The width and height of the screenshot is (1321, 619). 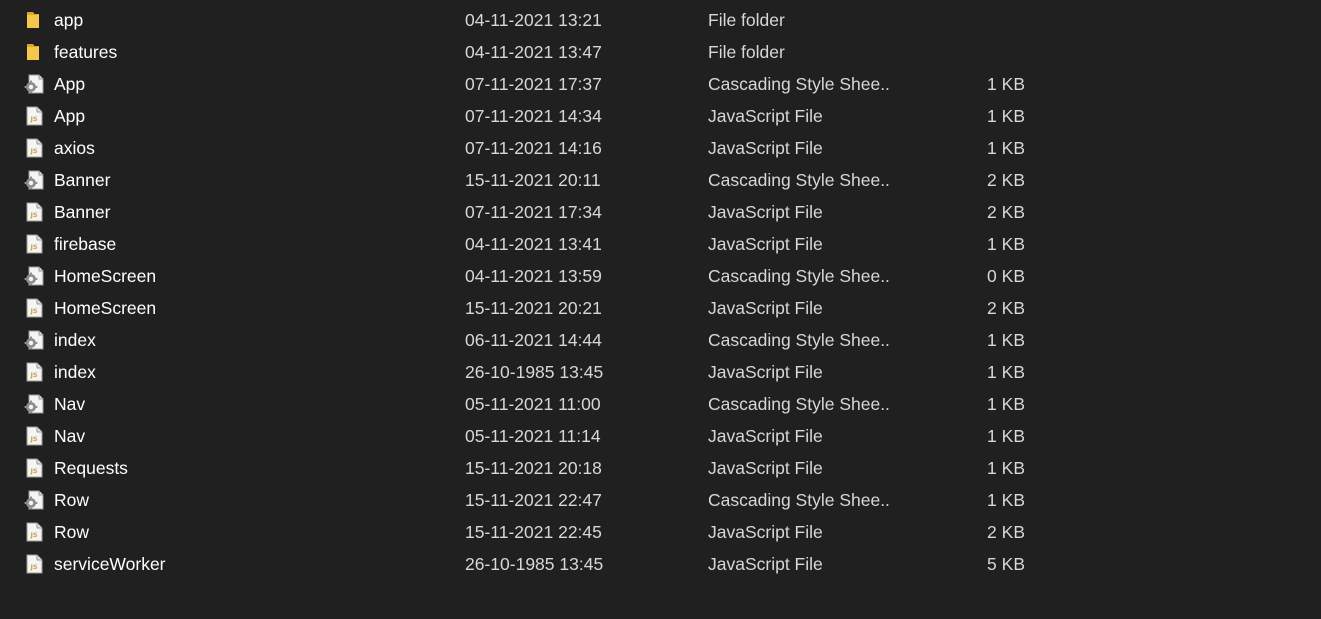 What do you see at coordinates (533, 244) in the screenshot?
I see `file-date-modified: 04-11-2021 13:41` at bounding box center [533, 244].